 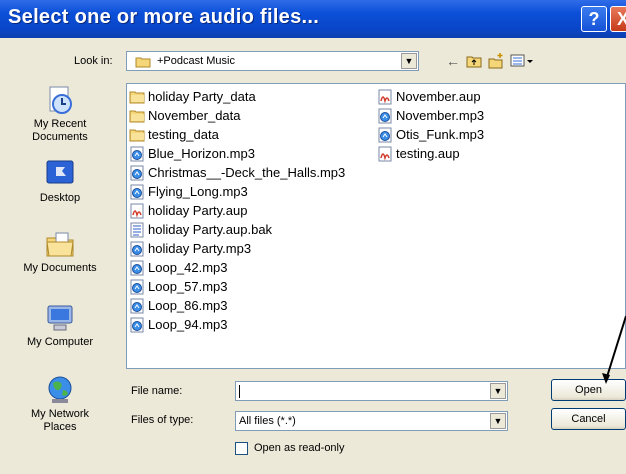 I want to click on file-name-combo: ▼, so click(x=371, y=391).